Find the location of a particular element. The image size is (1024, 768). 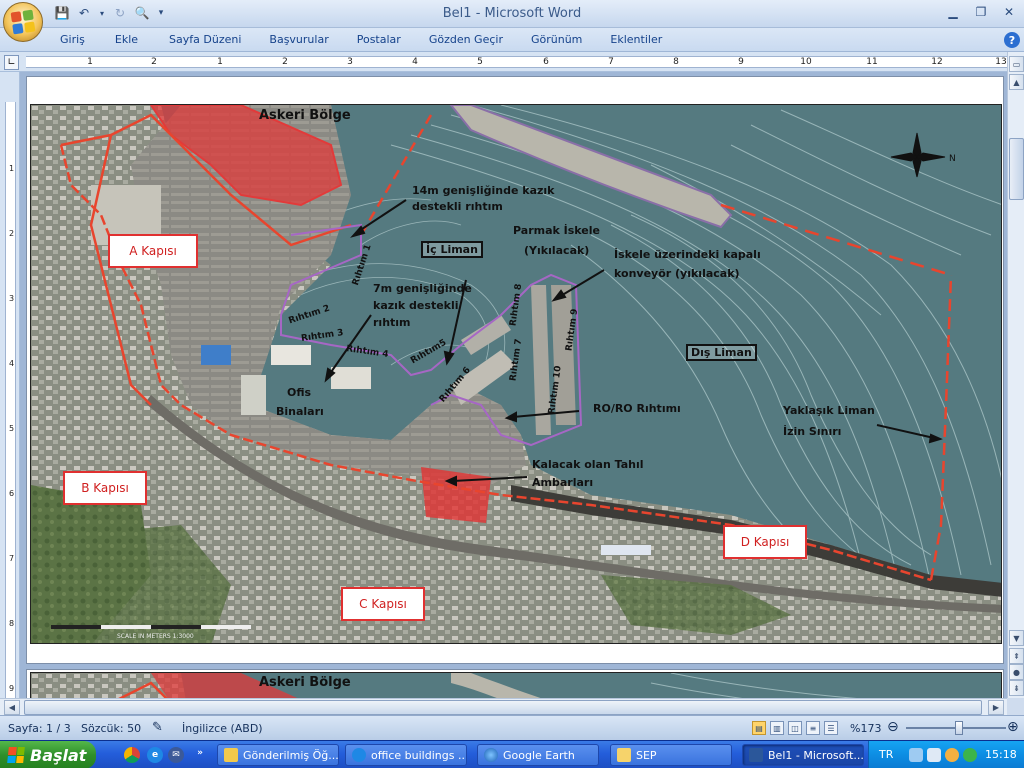

ruler-number: 4 is located at coordinates (415, 62).